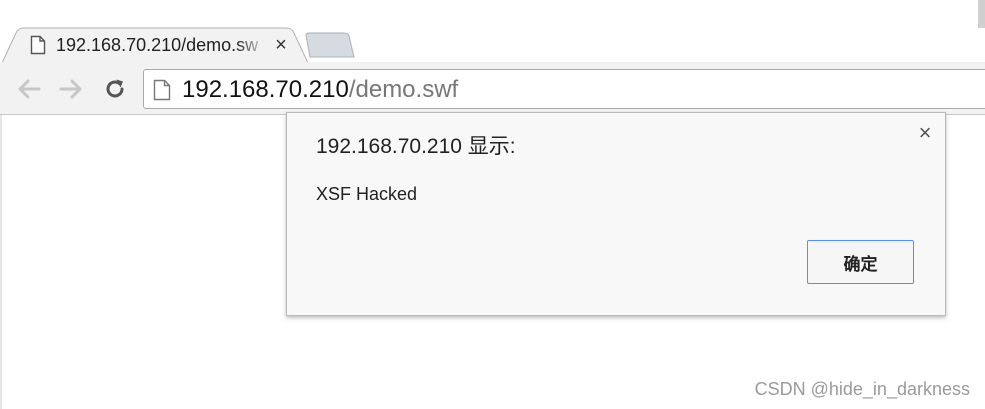 The height and width of the screenshot is (409, 985). I want to click on url-path: /demo.swf, so click(403, 89).